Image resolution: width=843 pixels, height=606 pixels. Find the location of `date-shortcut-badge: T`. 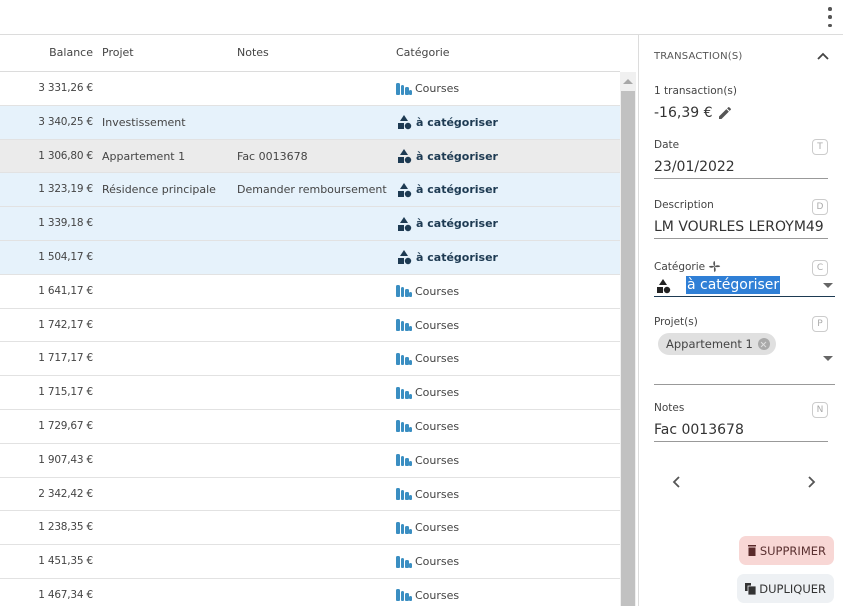

date-shortcut-badge: T is located at coordinates (820, 147).